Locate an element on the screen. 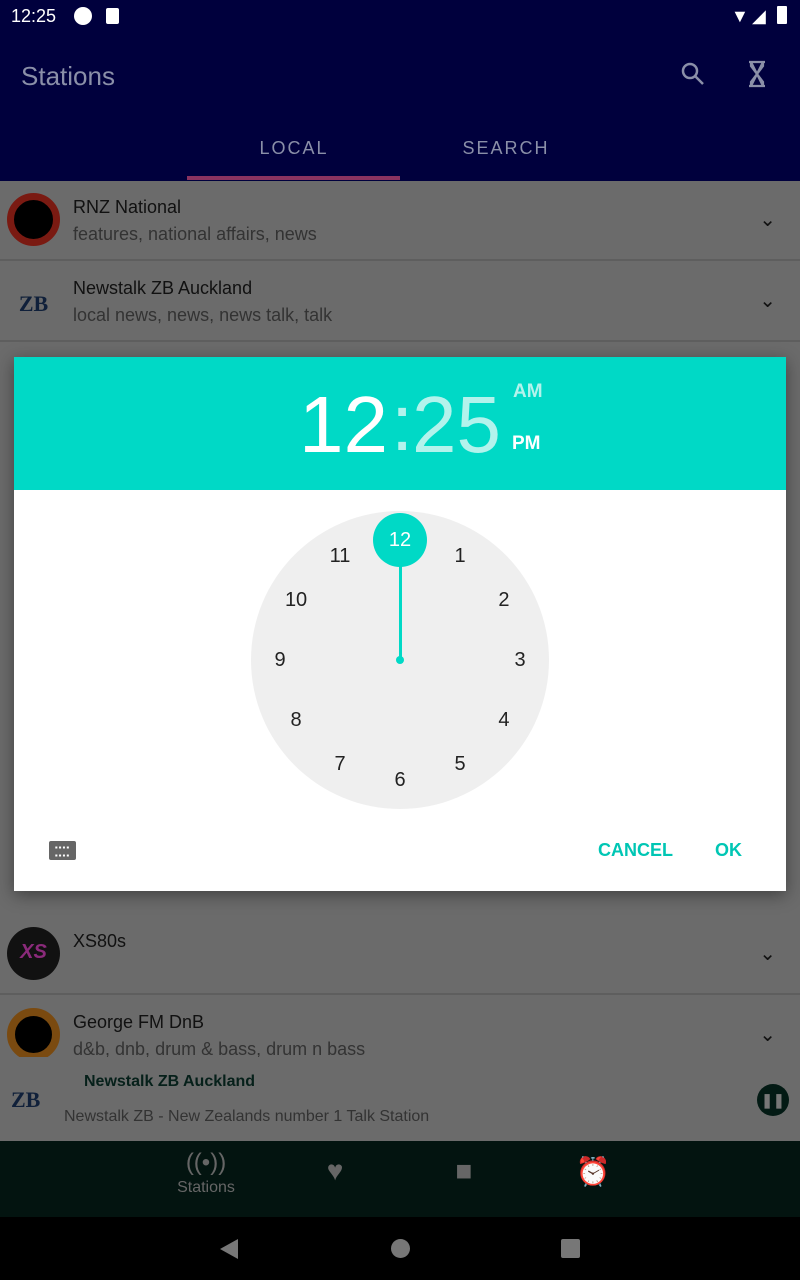 The width and height of the screenshot is (800, 1280). minute-display: 25 is located at coordinates (456, 425).